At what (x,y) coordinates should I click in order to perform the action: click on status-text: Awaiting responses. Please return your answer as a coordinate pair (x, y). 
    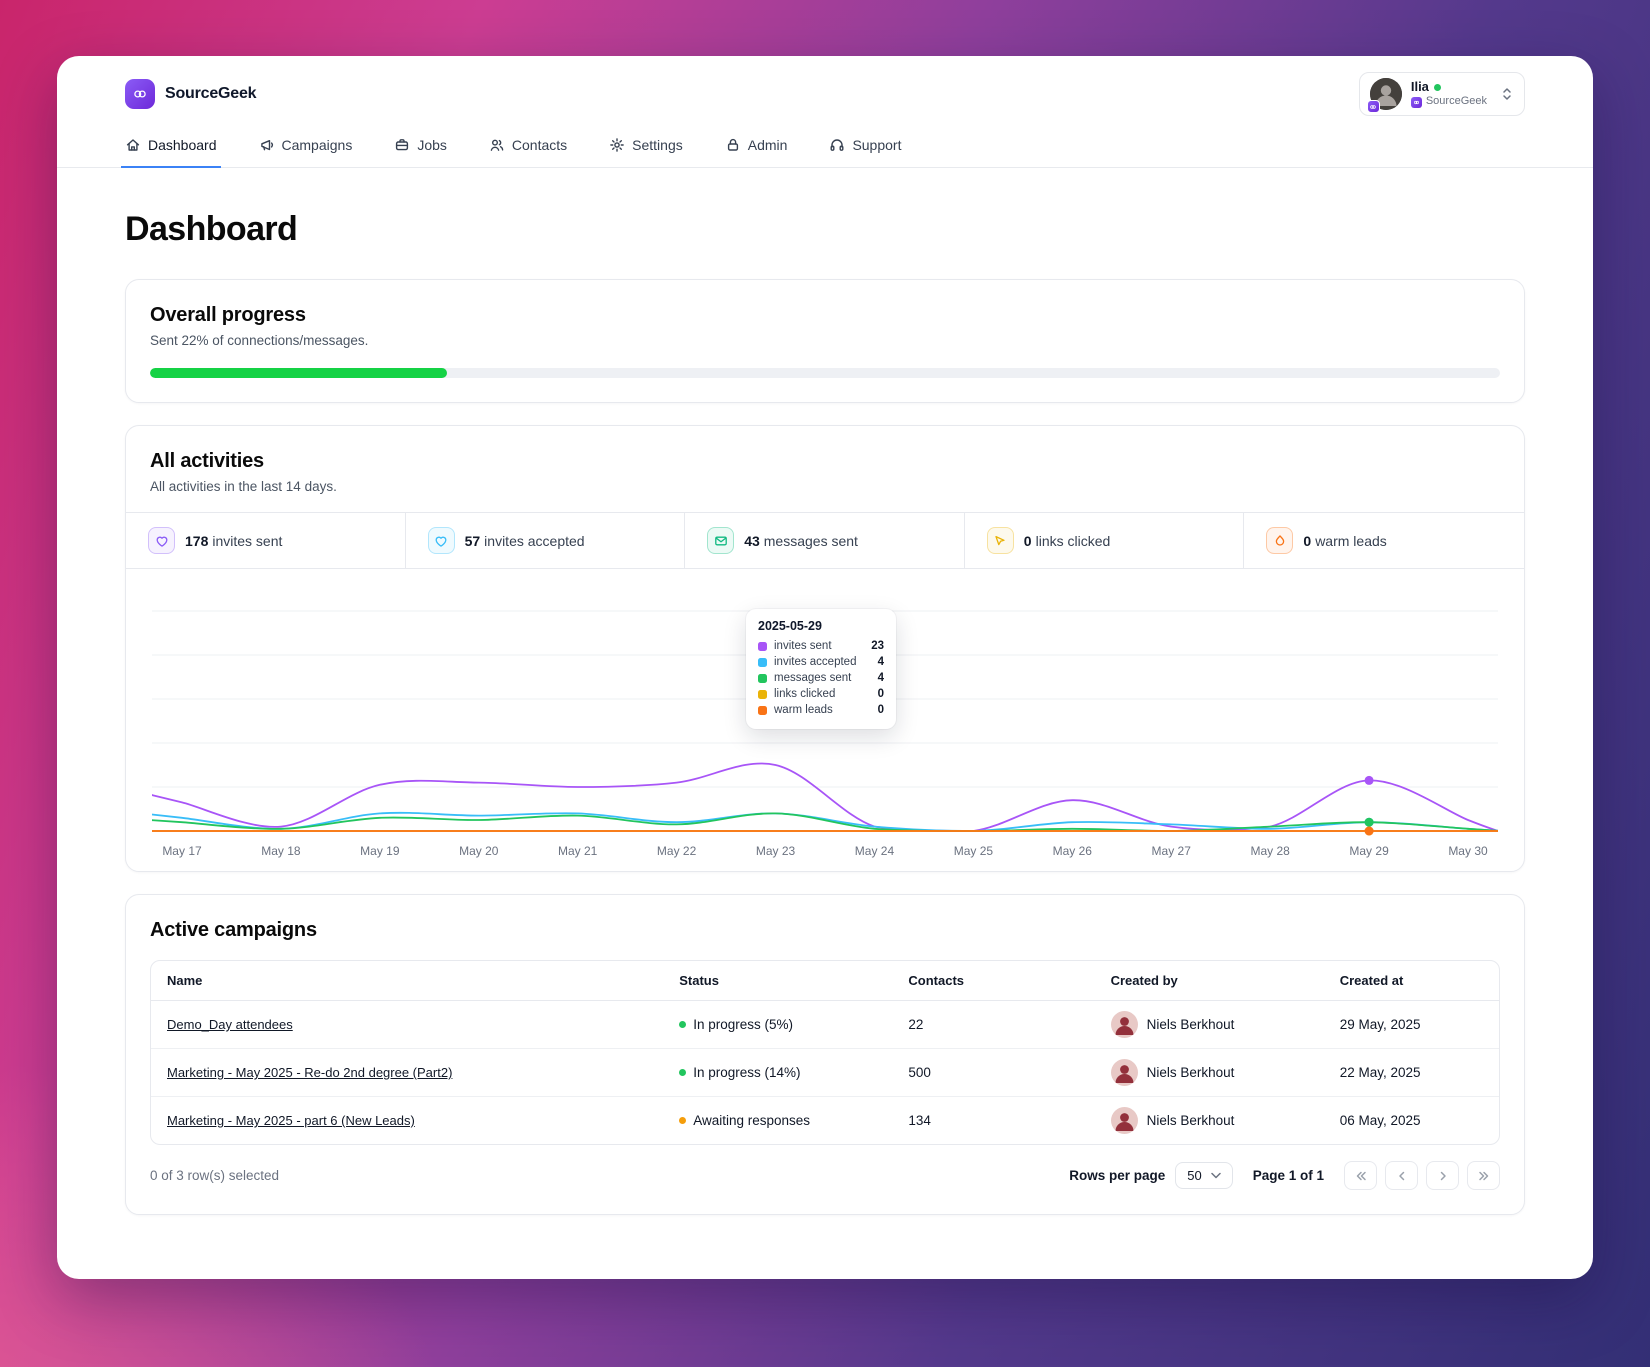
    Looking at the image, I should click on (752, 1120).